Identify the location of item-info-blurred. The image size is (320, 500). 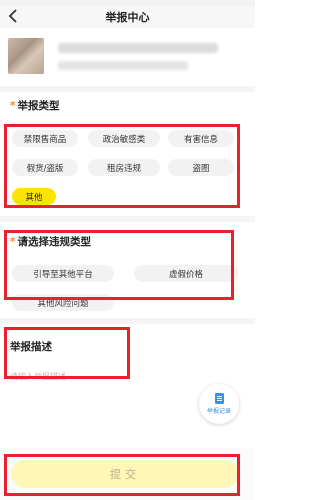
(138, 56).